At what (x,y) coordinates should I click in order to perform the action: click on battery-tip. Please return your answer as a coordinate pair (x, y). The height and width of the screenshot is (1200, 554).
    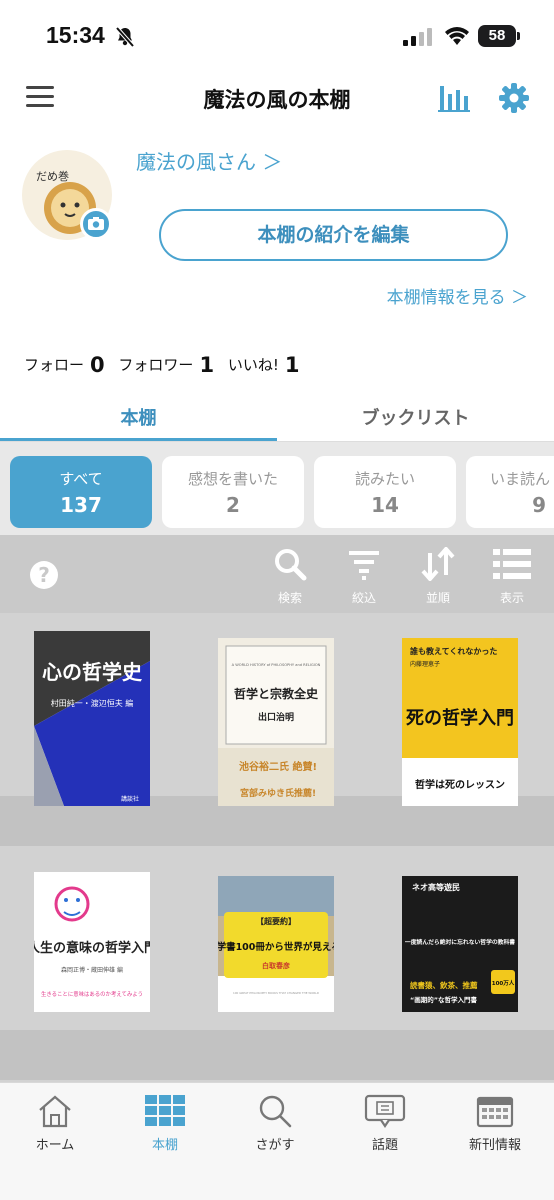
    Looking at the image, I should click on (518, 36).